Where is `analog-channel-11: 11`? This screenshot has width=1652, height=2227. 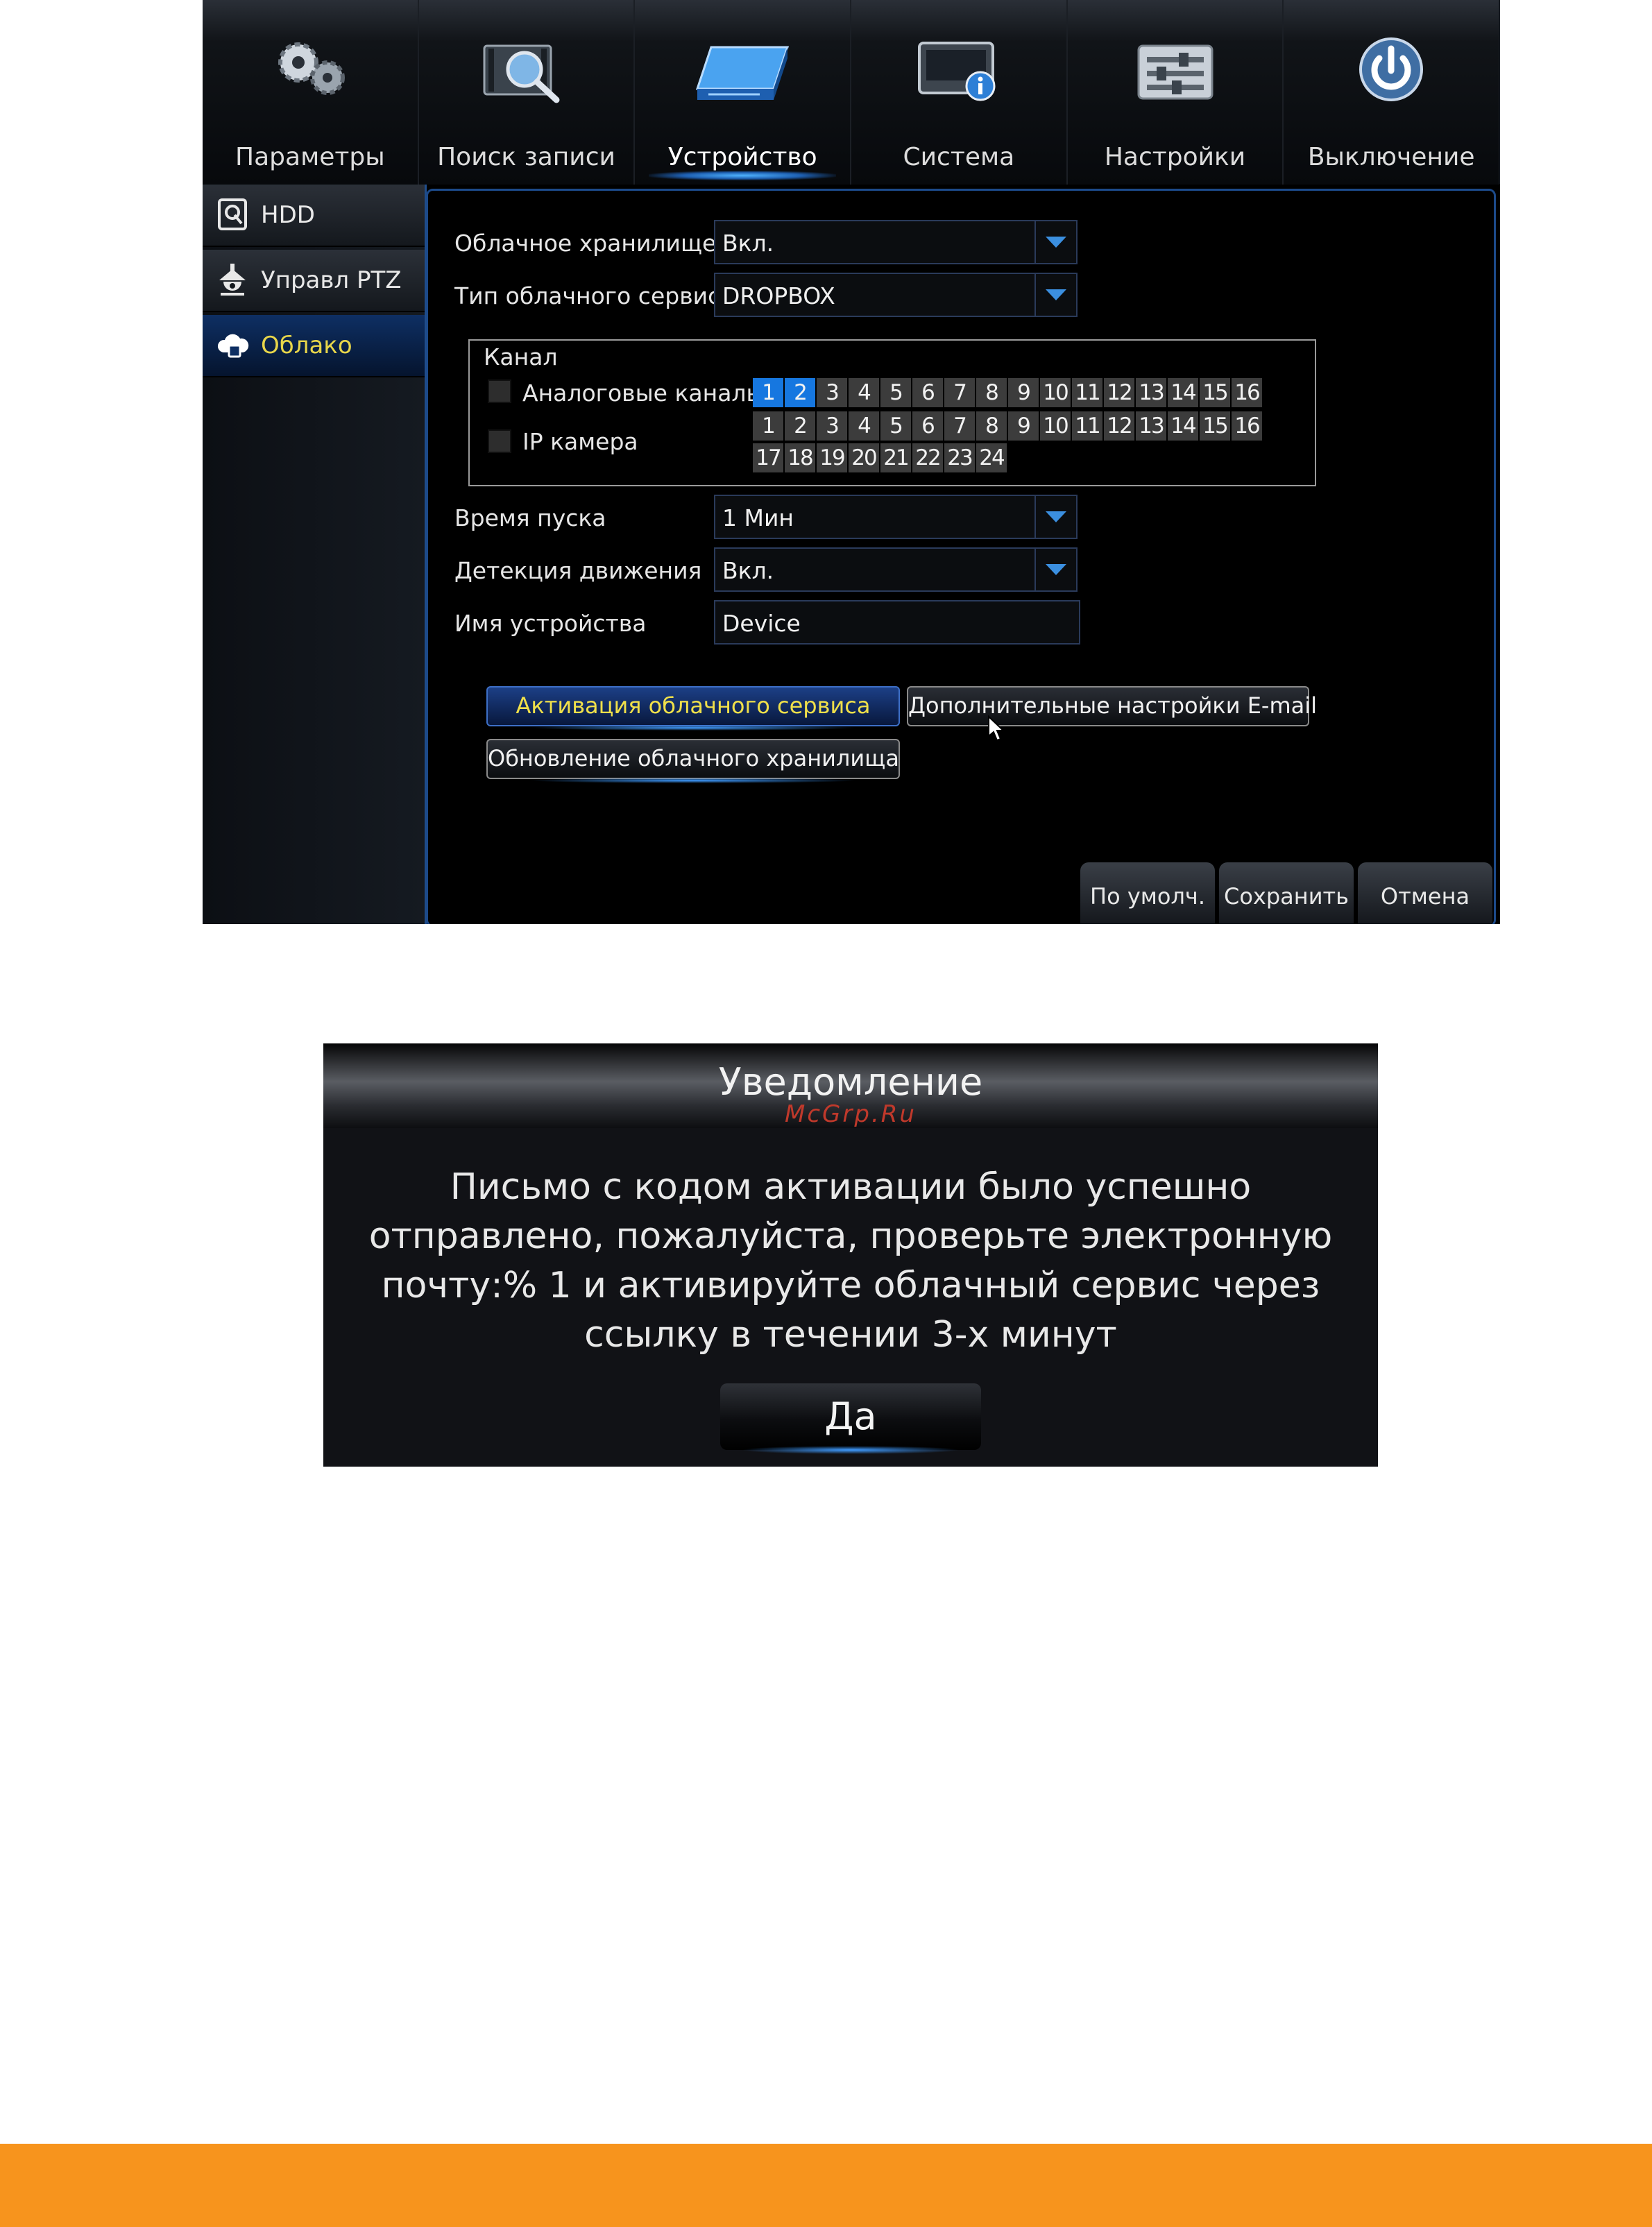
analog-channel-11: 11 is located at coordinates (1087, 392).